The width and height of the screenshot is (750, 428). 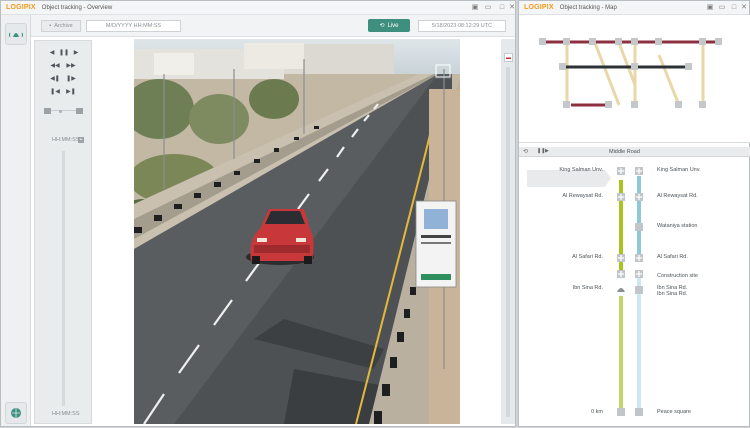 What do you see at coordinates (581, 170) in the screenshot?
I see `stop-left-0: King Salman Unv.` at bounding box center [581, 170].